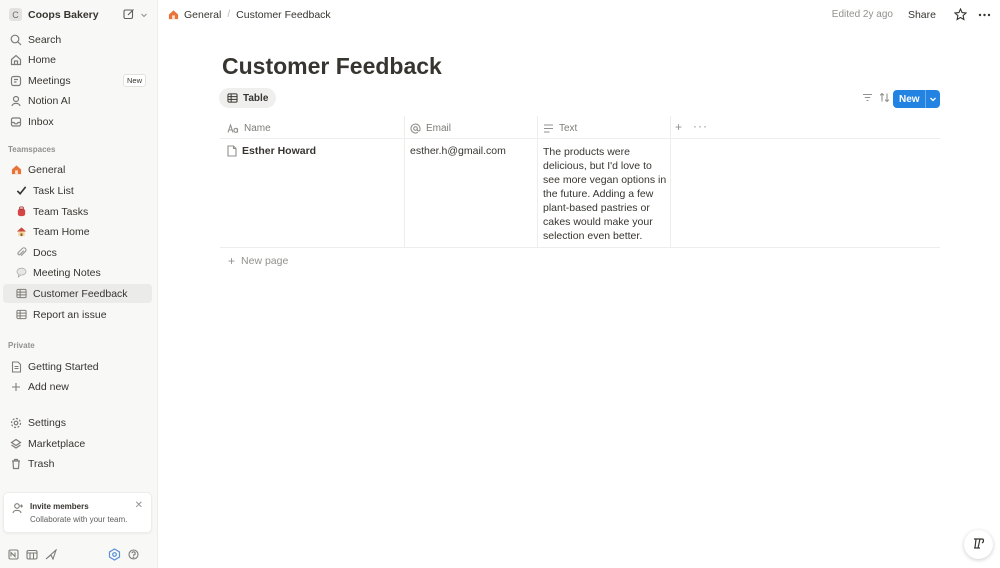 Image resolution: width=1000 pixels, height=568 pixels. What do you see at coordinates (18, 509) in the screenshot?
I see `invite-members-icon` at bounding box center [18, 509].